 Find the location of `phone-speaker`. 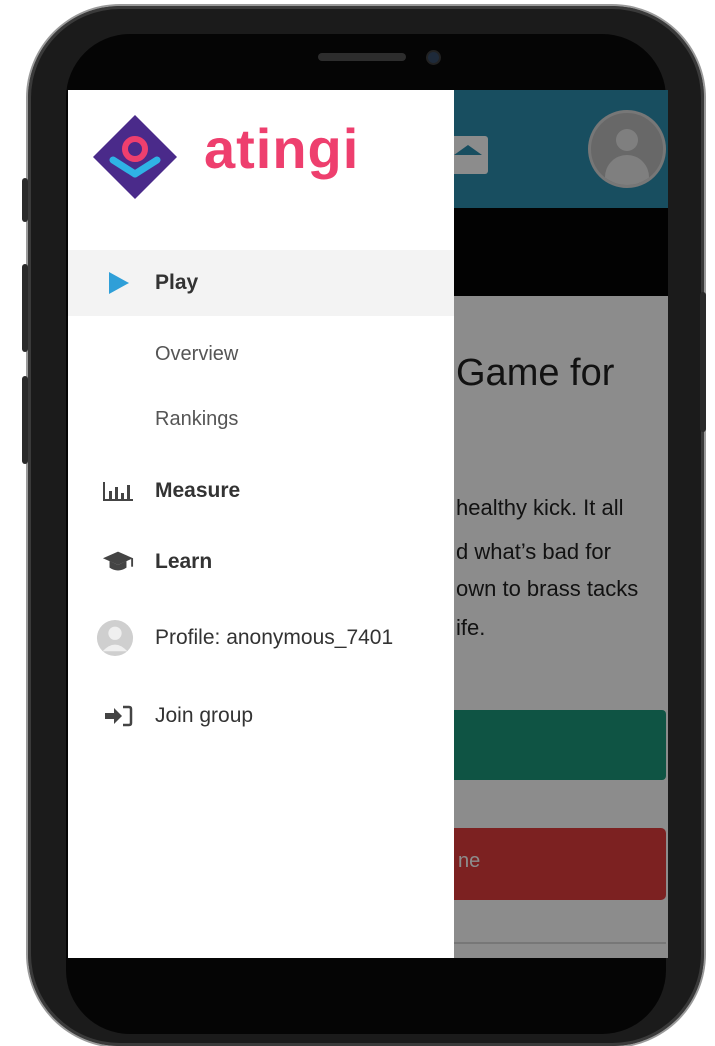

phone-speaker is located at coordinates (362, 57).